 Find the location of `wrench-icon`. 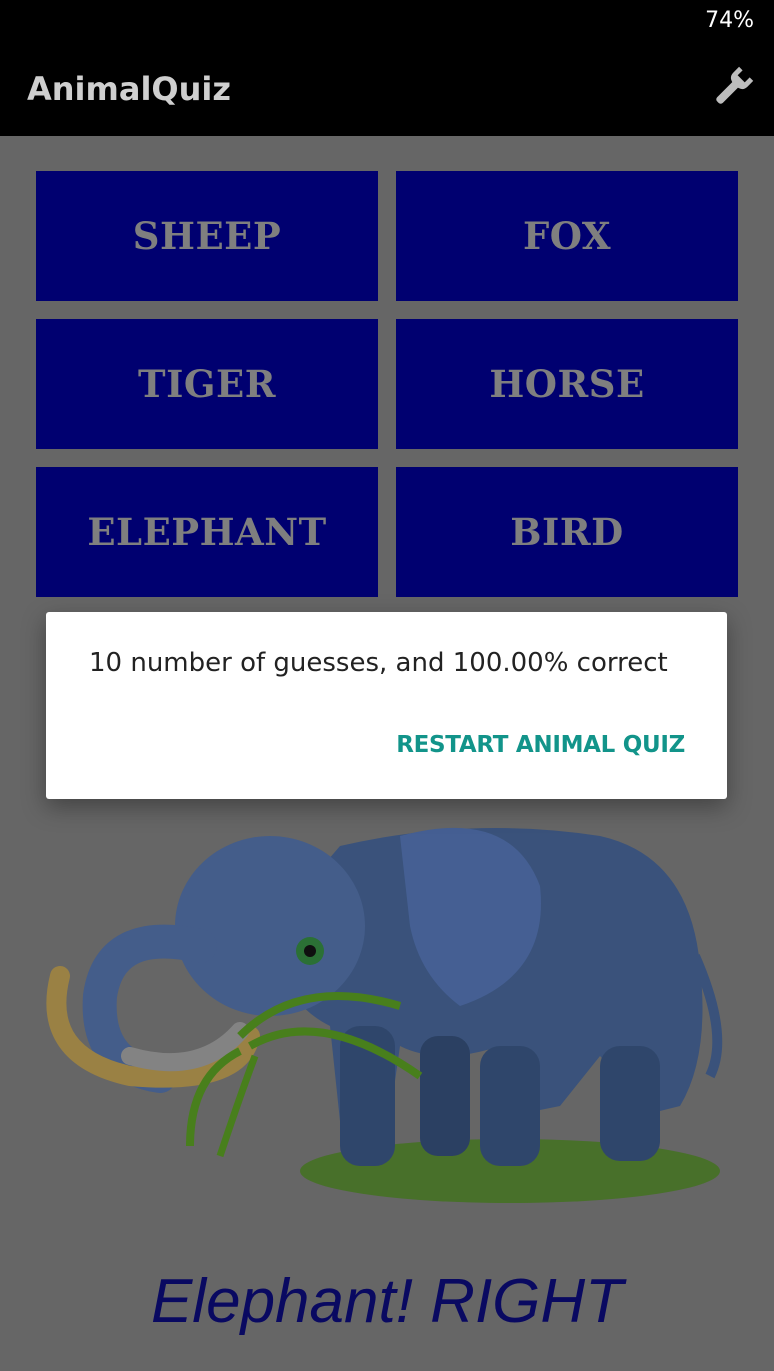

wrench-icon is located at coordinates (735, 85).